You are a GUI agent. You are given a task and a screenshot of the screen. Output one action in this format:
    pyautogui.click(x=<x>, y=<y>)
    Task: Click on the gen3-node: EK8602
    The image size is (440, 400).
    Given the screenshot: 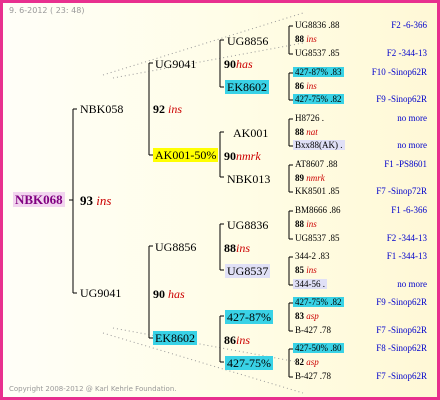 What is the action you would take?
    pyautogui.click(x=247, y=87)
    